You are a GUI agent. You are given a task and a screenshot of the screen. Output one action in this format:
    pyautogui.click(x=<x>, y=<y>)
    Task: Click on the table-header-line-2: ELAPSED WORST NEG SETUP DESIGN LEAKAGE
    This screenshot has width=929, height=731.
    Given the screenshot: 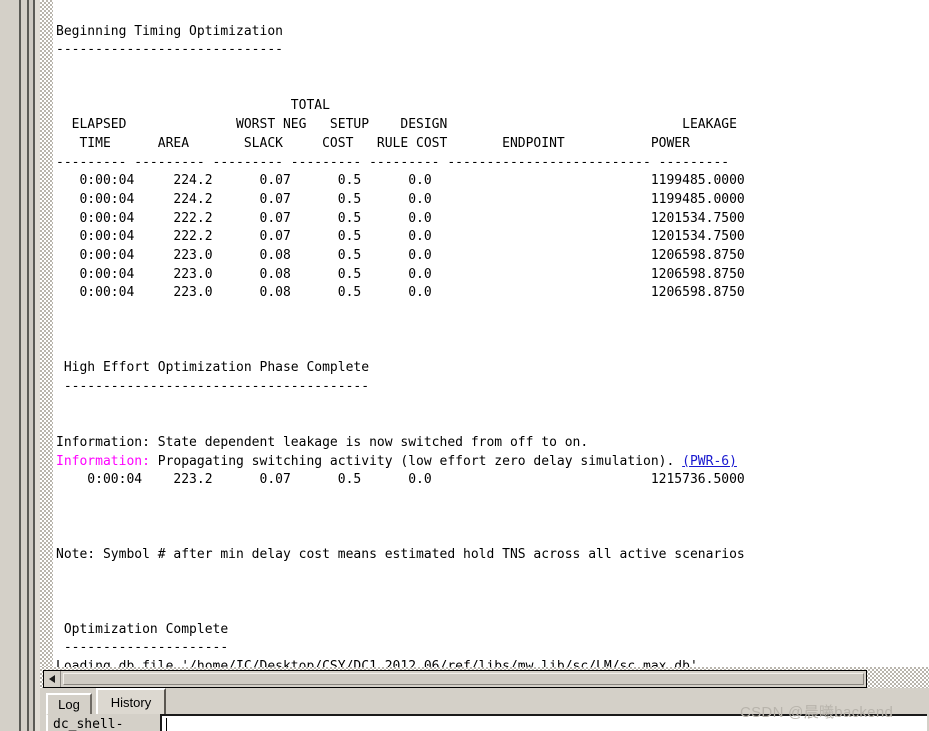 What is the action you would take?
    pyautogui.click(x=396, y=125)
    